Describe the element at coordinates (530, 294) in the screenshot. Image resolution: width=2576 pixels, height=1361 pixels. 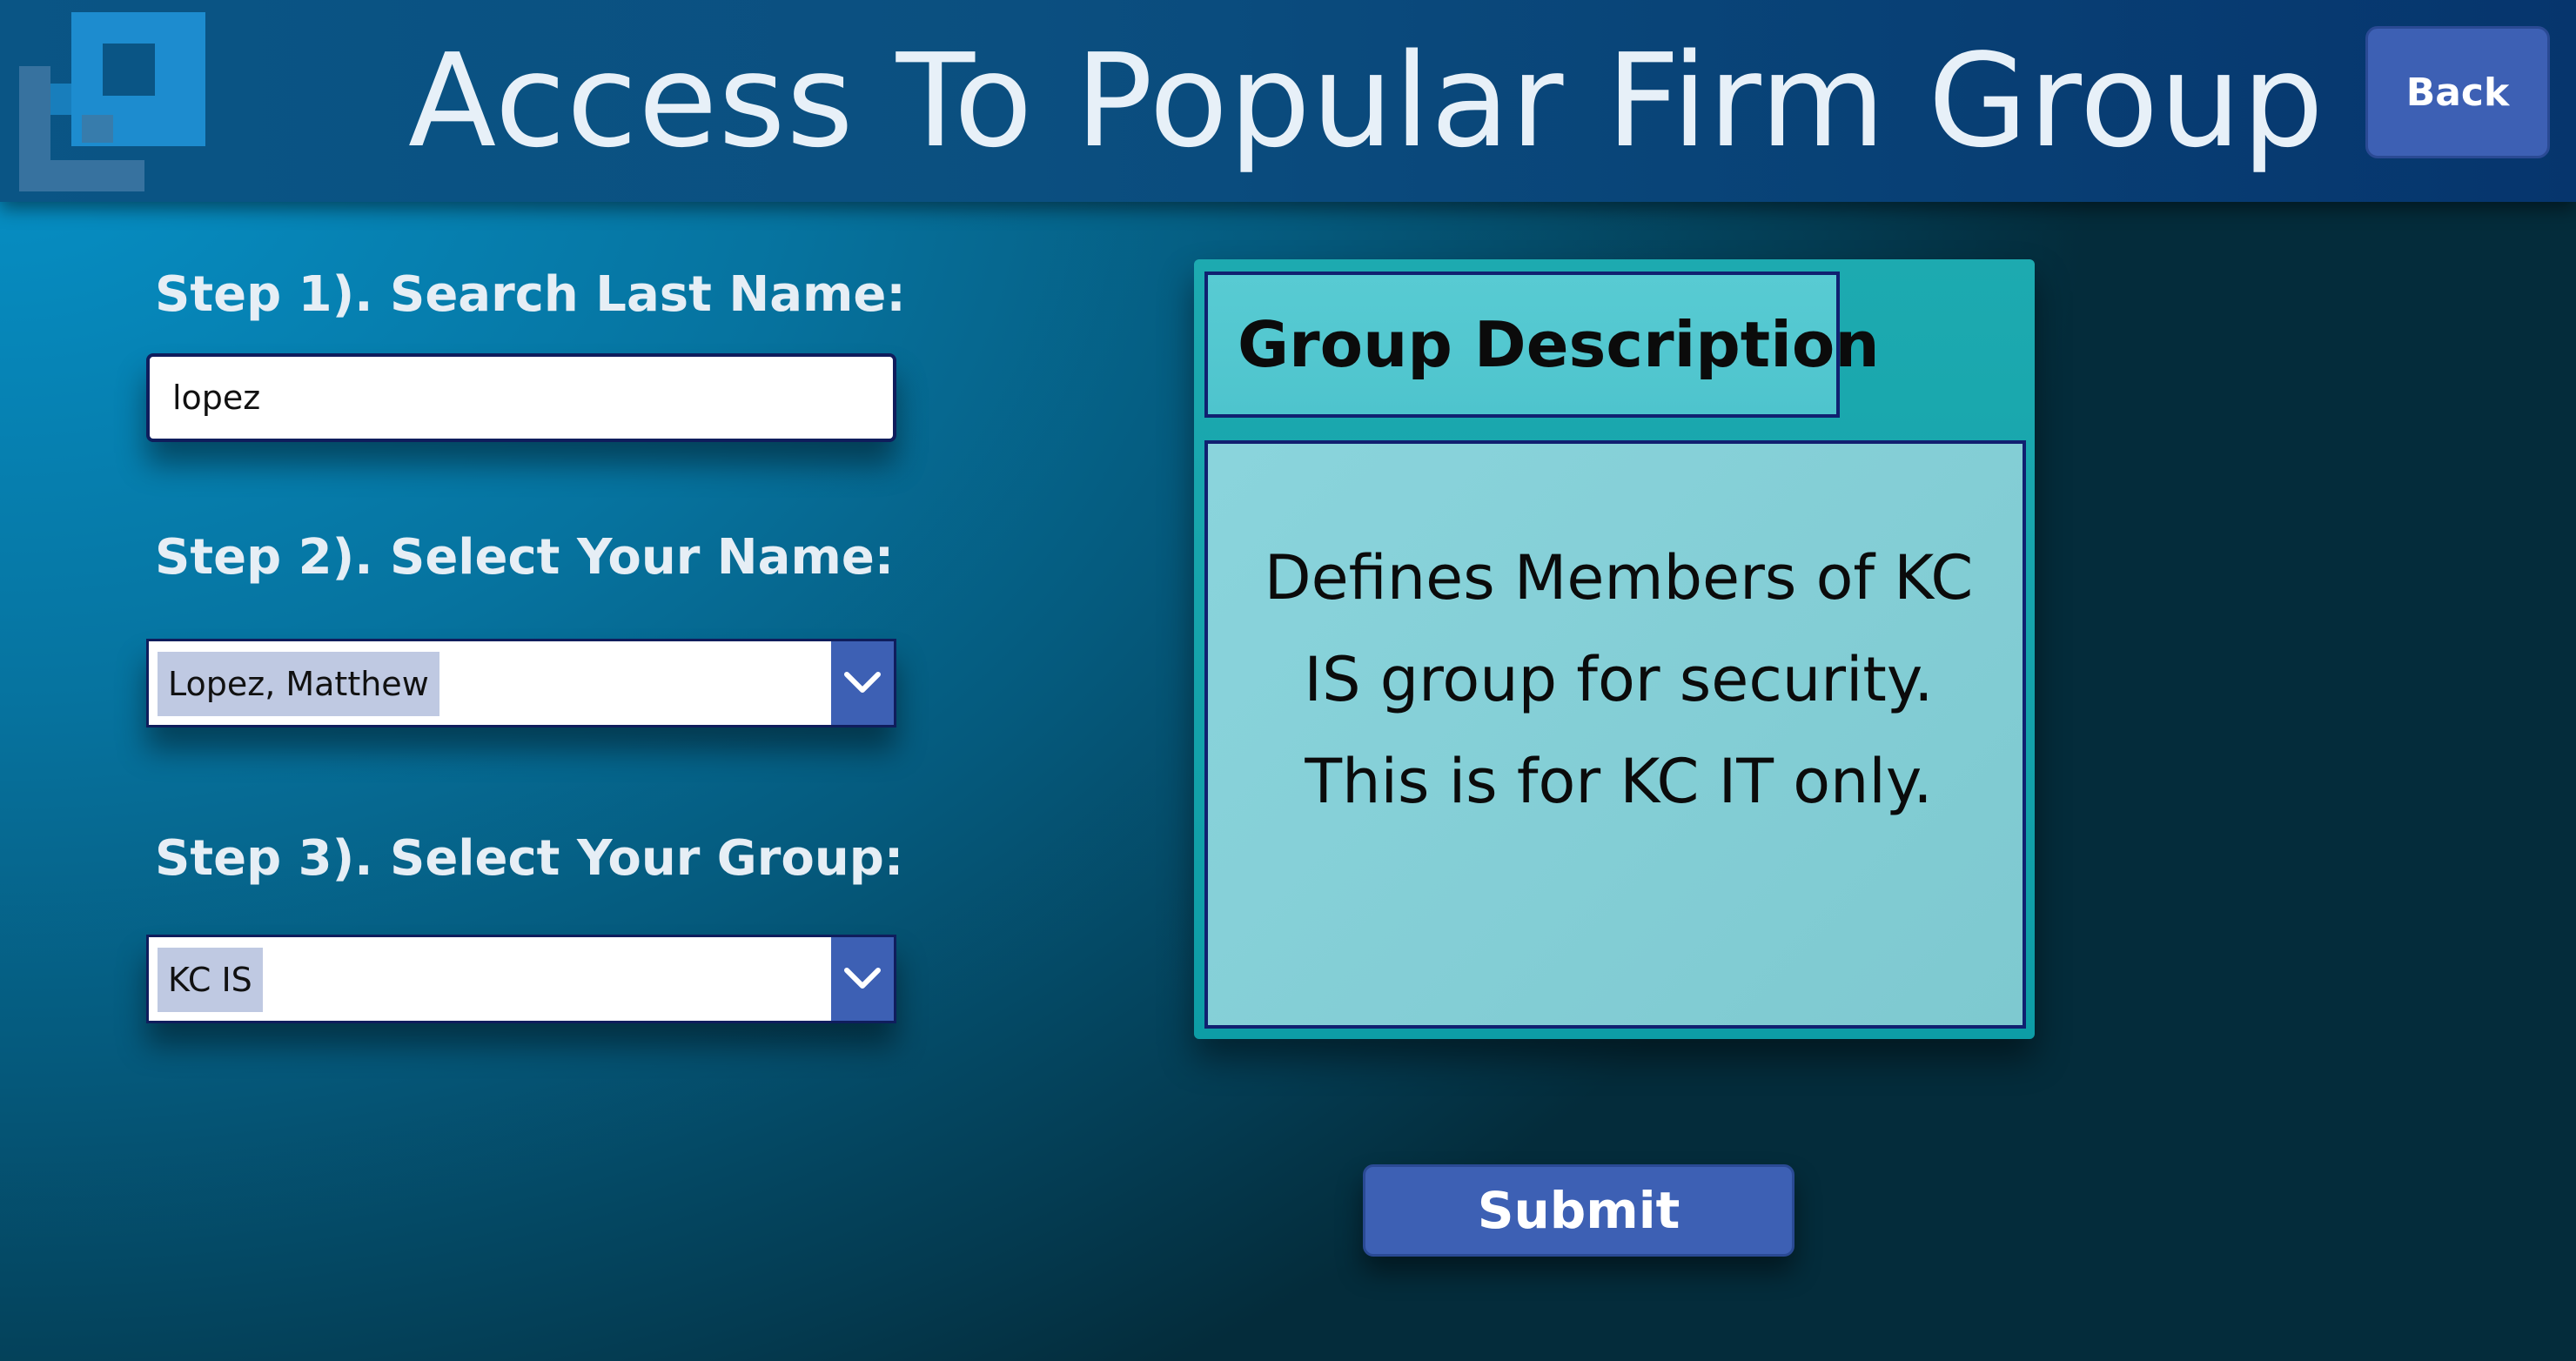
I see `step1-label: Step 1). Search Last Name:` at that location.